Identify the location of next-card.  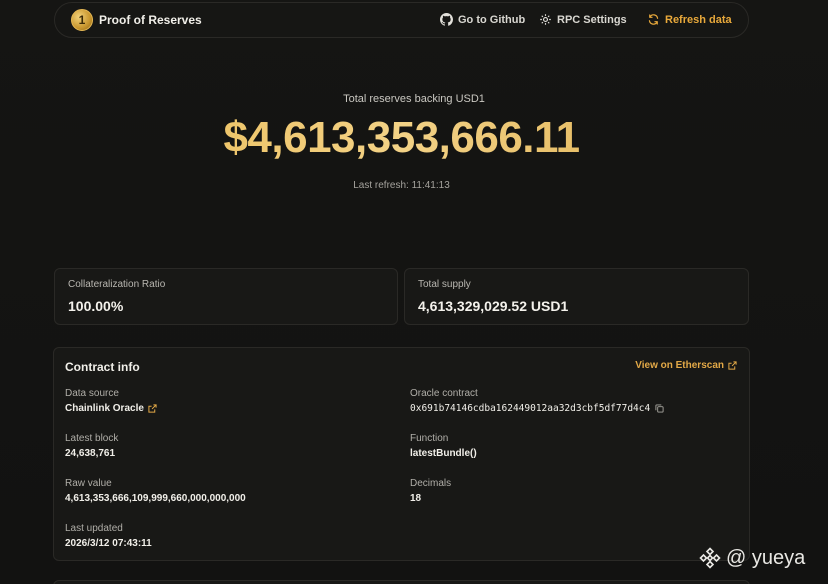
(401, 582).